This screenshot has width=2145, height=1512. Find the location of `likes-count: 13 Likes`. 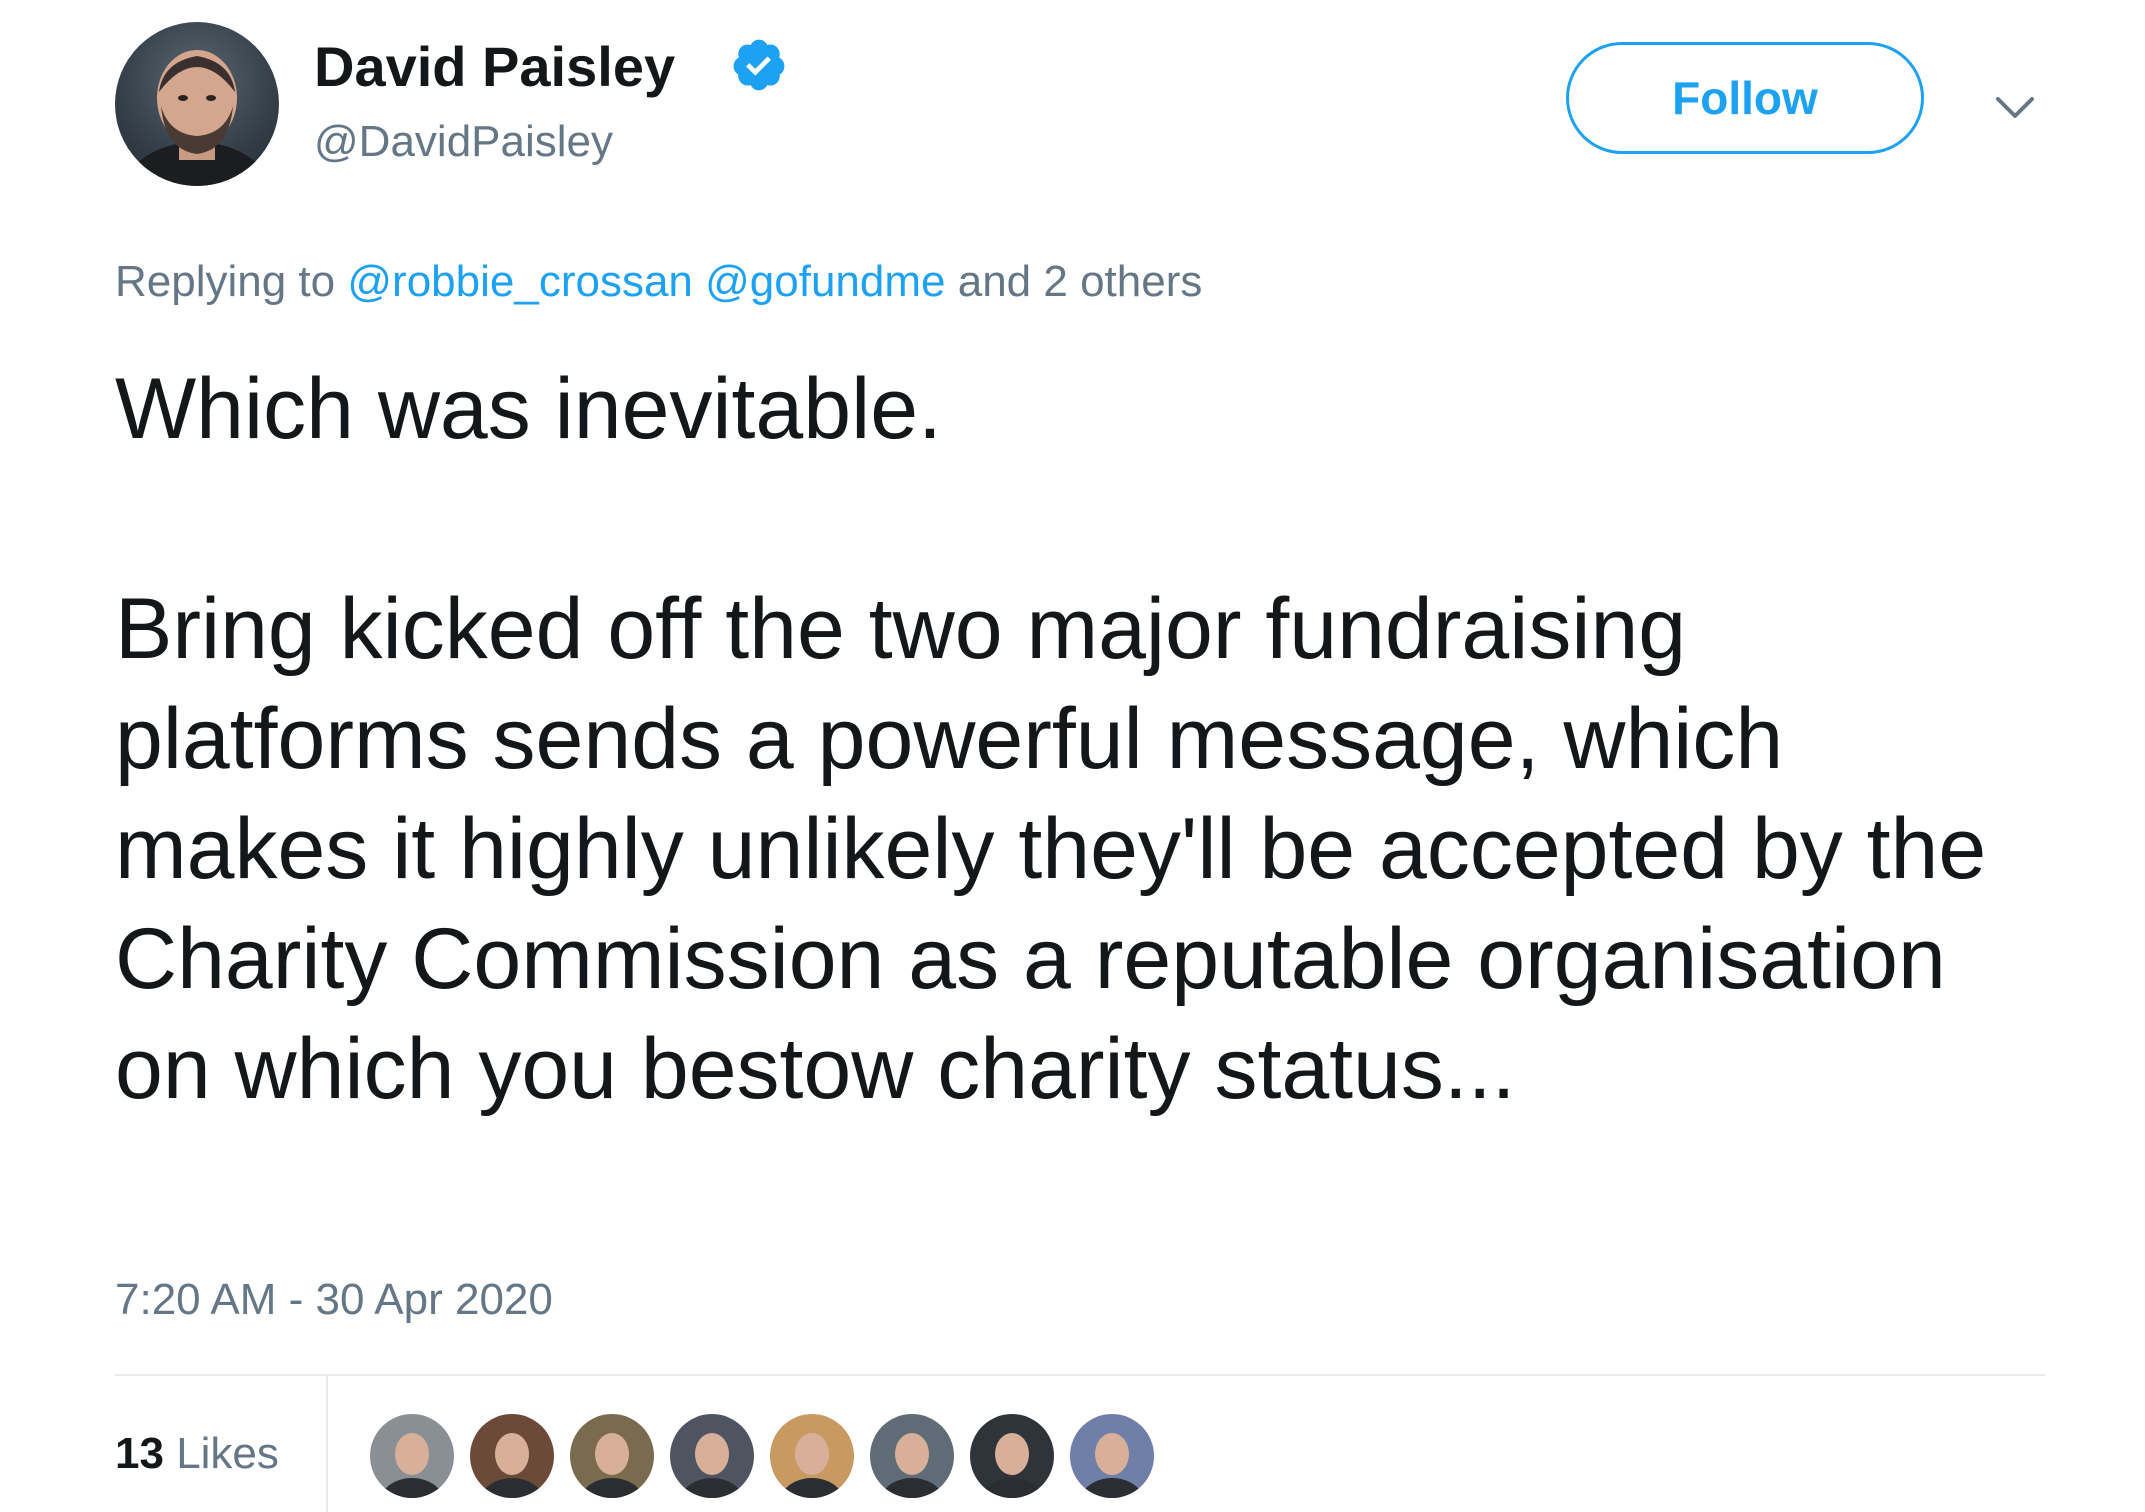

likes-count: 13 Likes is located at coordinates (197, 1454).